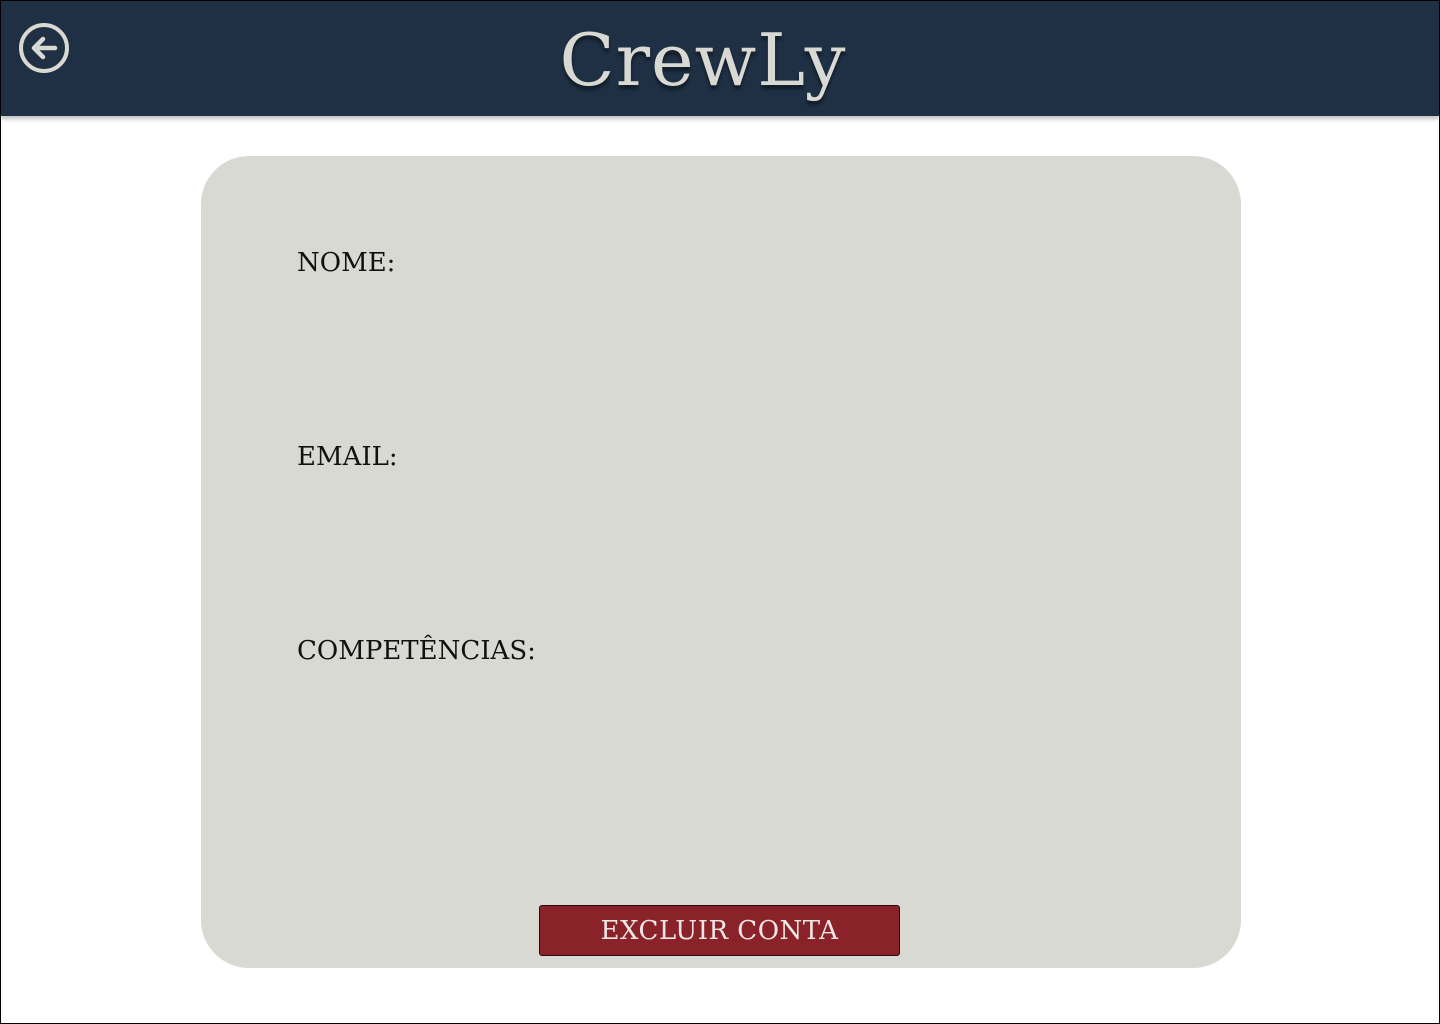 Image resolution: width=1440 pixels, height=1024 pixels. What do you see at coordinates (416, 651) in the screenshot?
I see `skills-label: COMPETÊNCIAS:` at bounding box center [416, 651].